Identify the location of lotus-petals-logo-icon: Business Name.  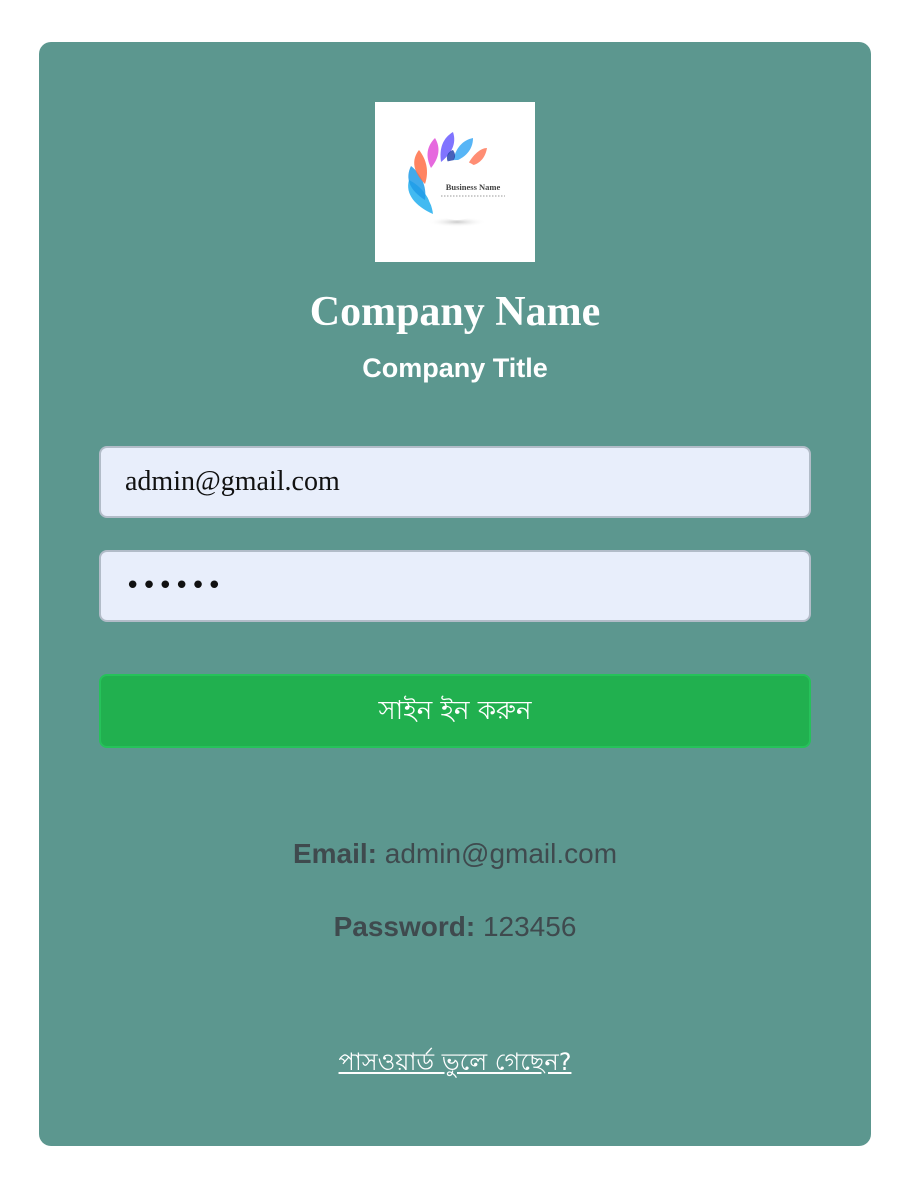
(456, 179).